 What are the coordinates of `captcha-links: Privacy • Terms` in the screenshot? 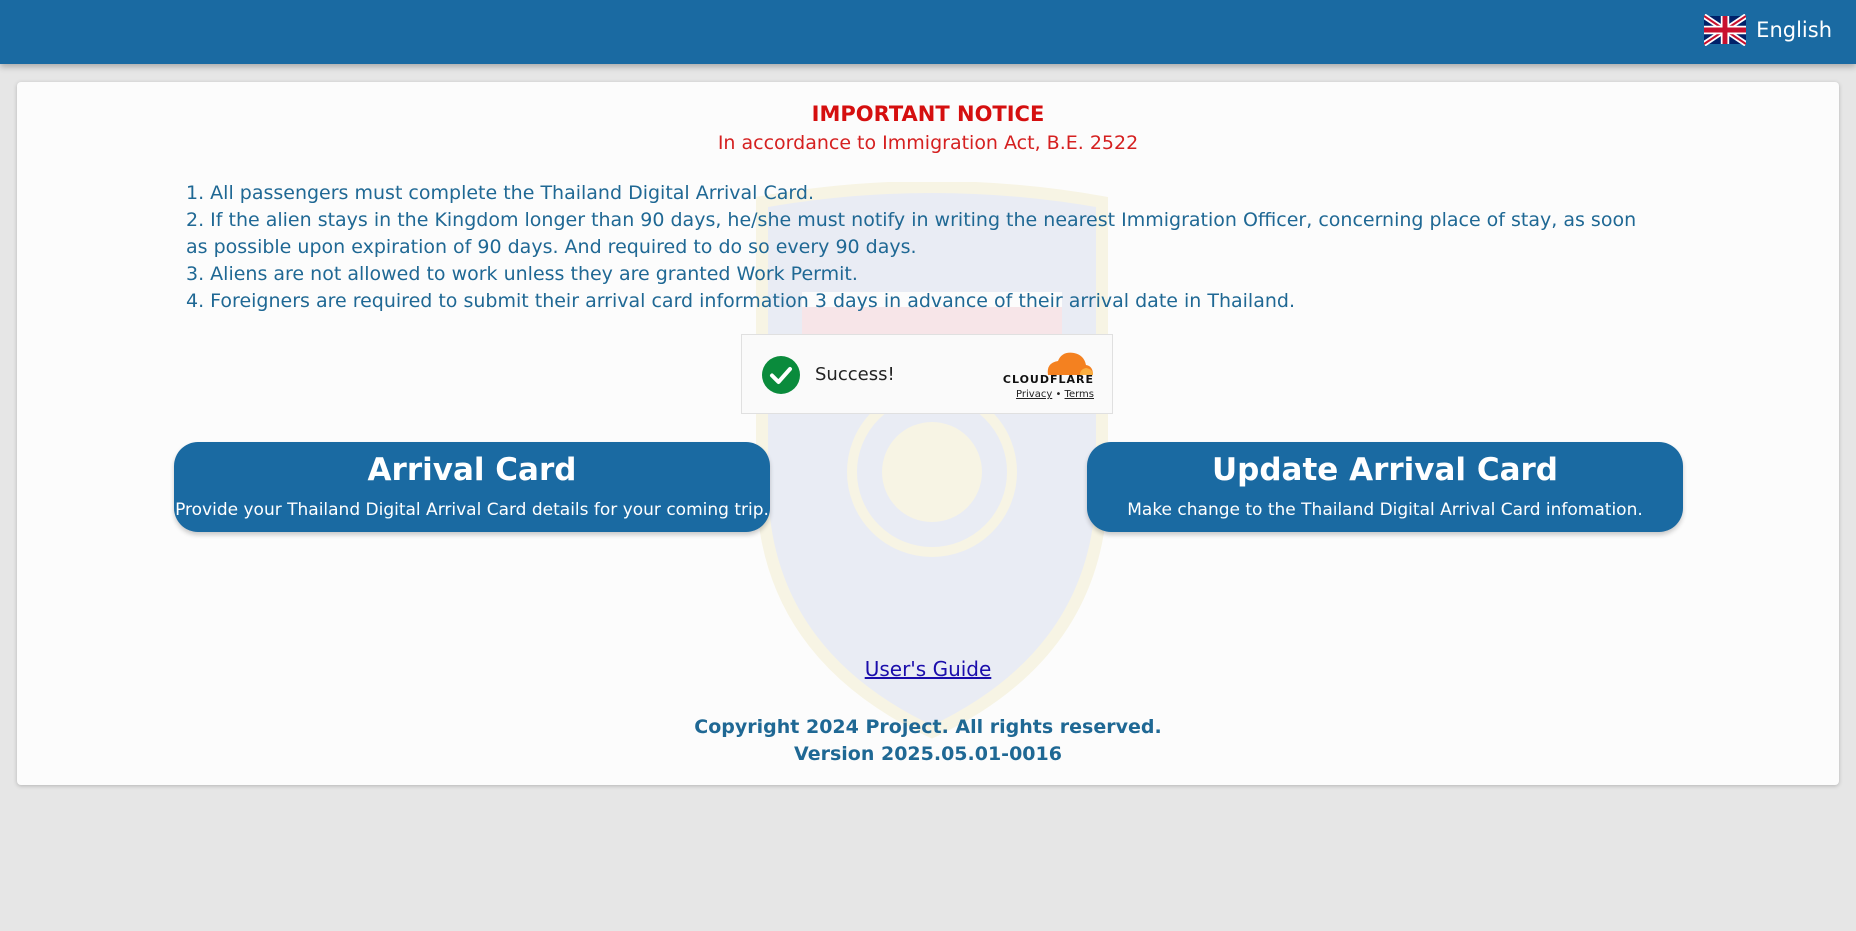 It's located at (1055, 394).